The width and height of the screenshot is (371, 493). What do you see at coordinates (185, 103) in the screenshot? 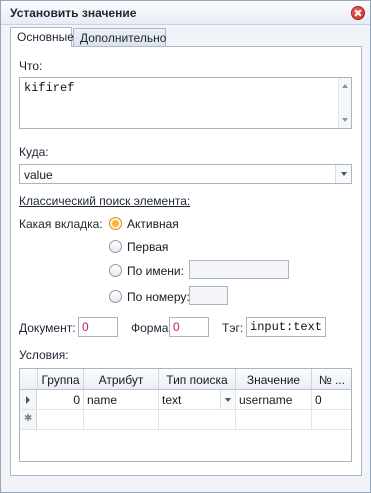
I see `what-textarea: kifiref` at bounding box center [185, 103].